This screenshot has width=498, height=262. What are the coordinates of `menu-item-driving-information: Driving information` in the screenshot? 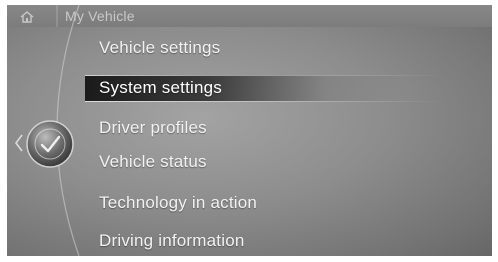 It's located at (172, 241).